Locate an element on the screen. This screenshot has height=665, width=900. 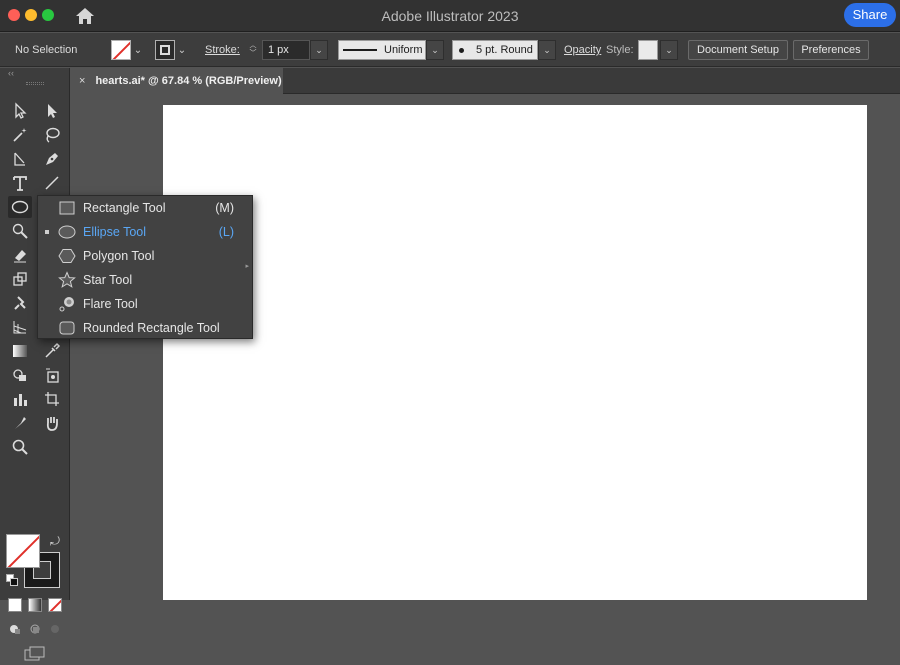
flyout-item-rounded-rectangle-tool: Rounded Rectangle Tool is located at coordinates (145, 328).